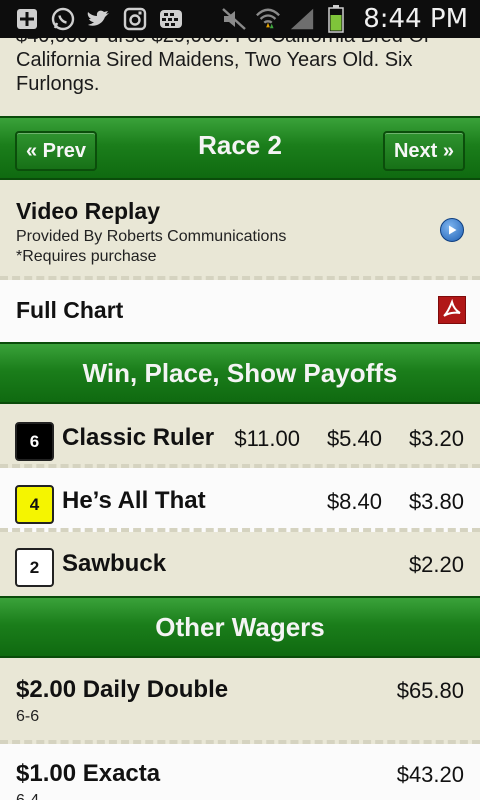  I want to click on wager-combination: 6-6, so click(28, 716).